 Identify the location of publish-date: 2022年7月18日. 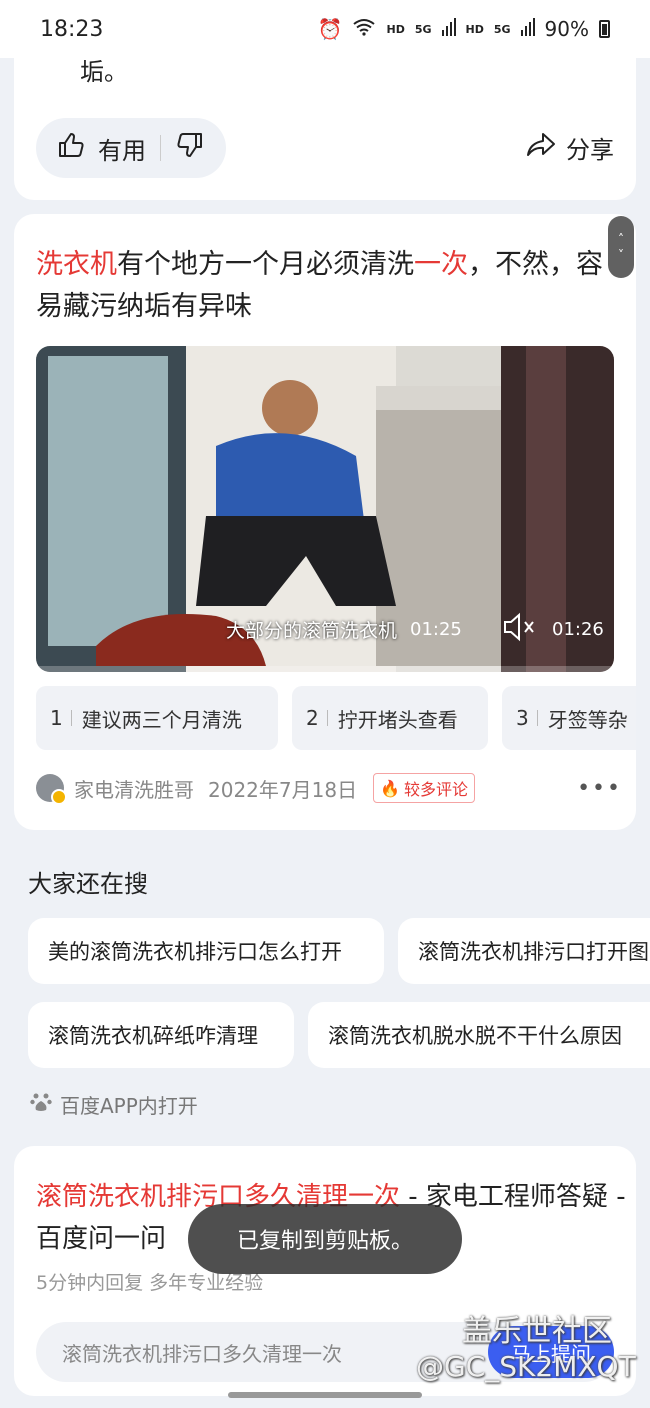
(283, 789).